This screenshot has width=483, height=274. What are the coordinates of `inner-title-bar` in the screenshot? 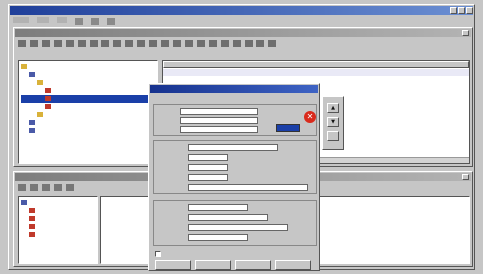 It's located at (243, 33).